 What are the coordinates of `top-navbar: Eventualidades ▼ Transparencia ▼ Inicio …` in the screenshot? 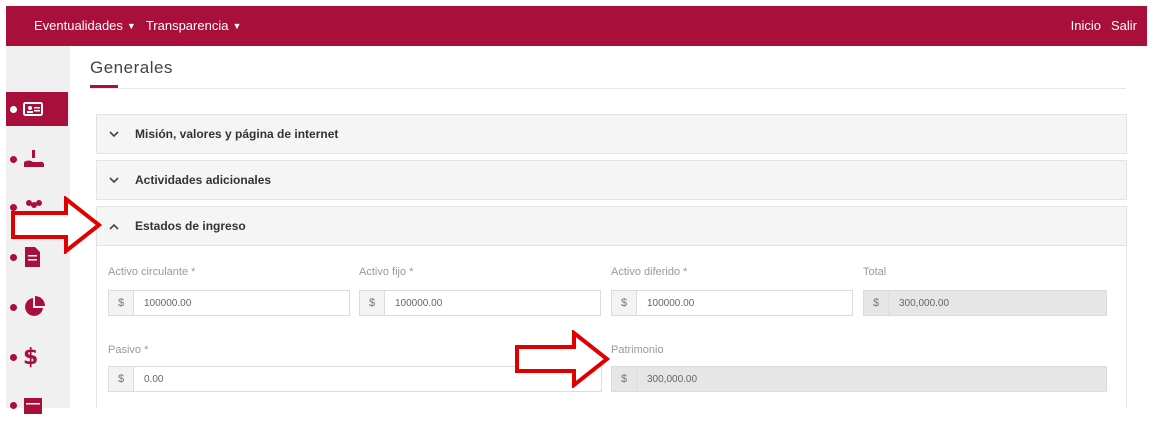 It's located at (576, 26).